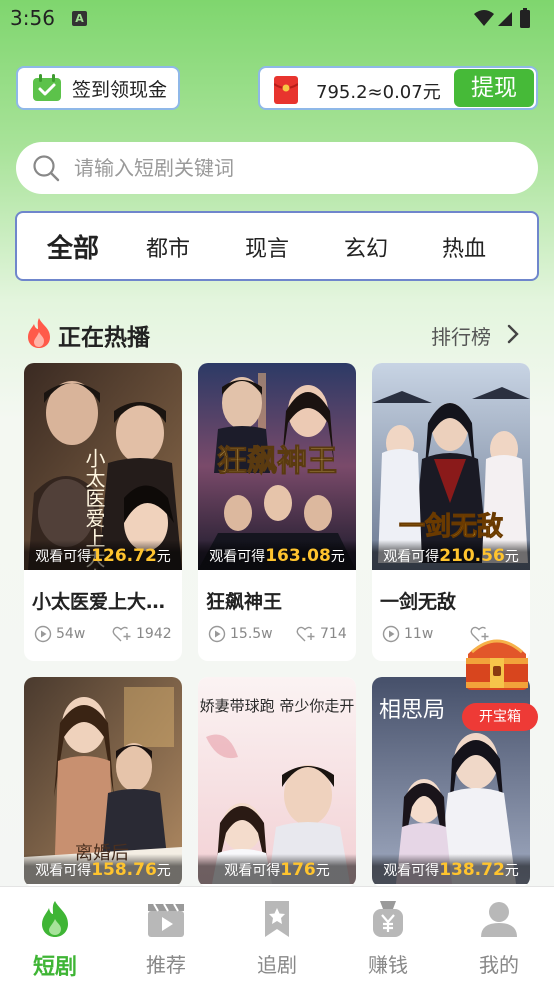  What do you see at coordinates (451, 555) in the screenshot?
I see `earn-reward: 观看可得210.56元` at bounding box center [451, 555].